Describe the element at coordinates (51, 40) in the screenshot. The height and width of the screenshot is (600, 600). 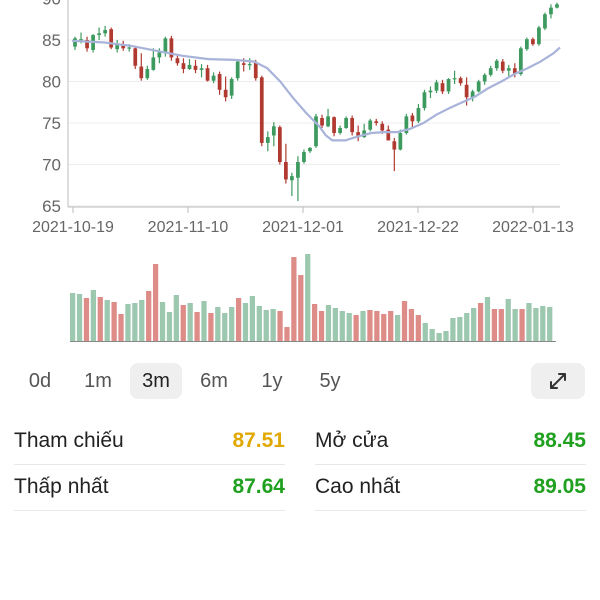
I see `y-tick-label: 85` at that location.